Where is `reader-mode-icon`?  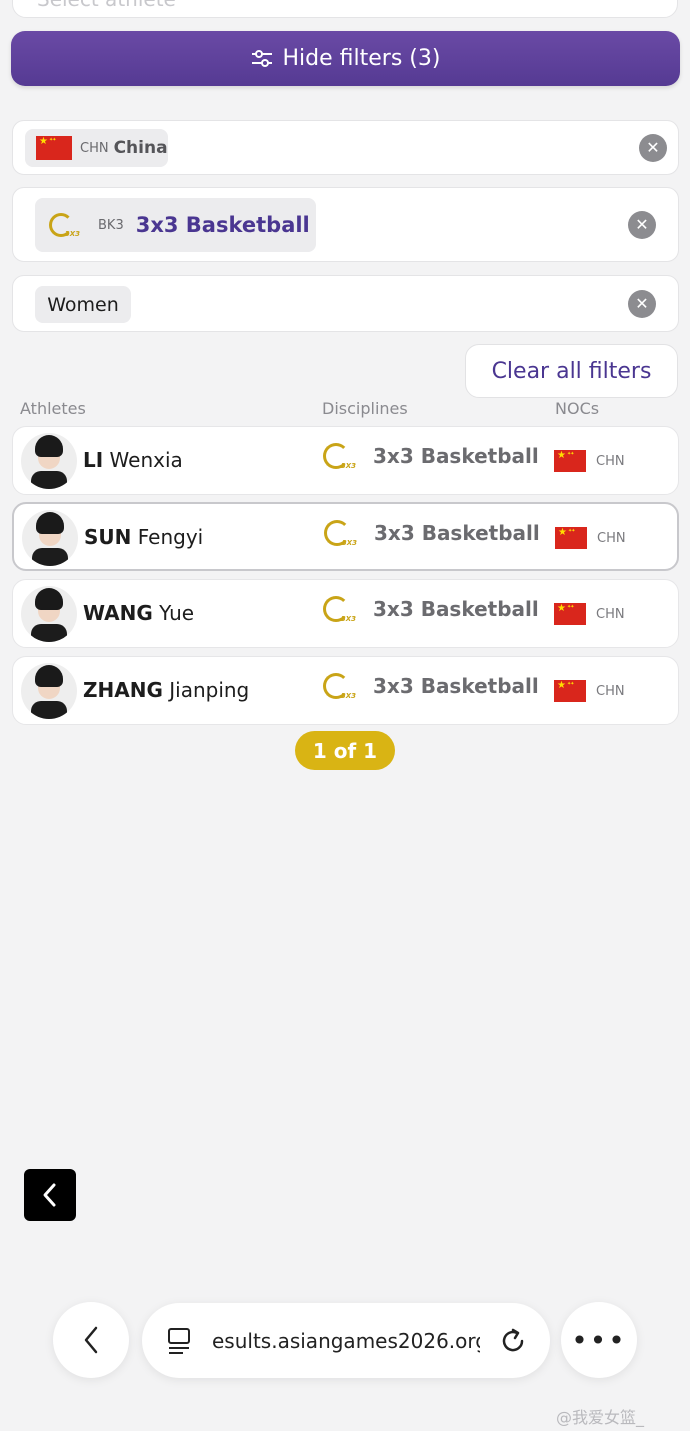
reader-mode-icon is located at coordinates (179, 1341).